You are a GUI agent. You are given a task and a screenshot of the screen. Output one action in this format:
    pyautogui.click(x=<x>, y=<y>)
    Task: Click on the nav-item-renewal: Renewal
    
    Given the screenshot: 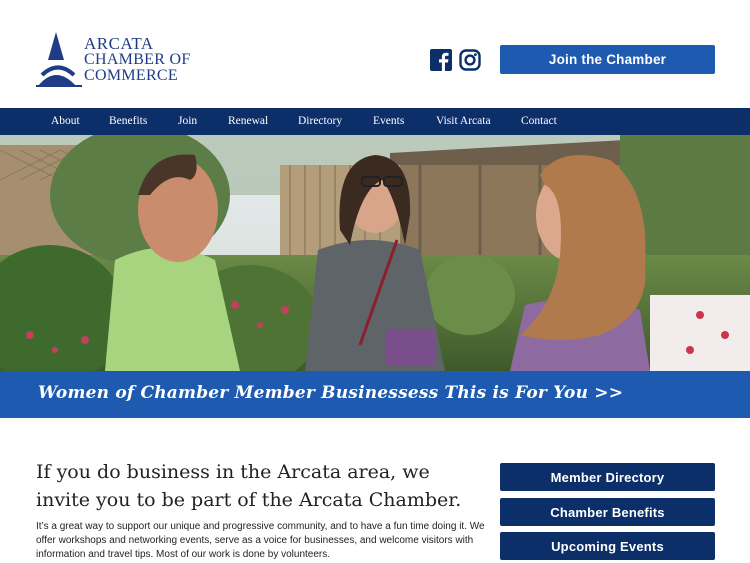 What is the action you would take?
    pyautogui.click(x=248, y=121)
    